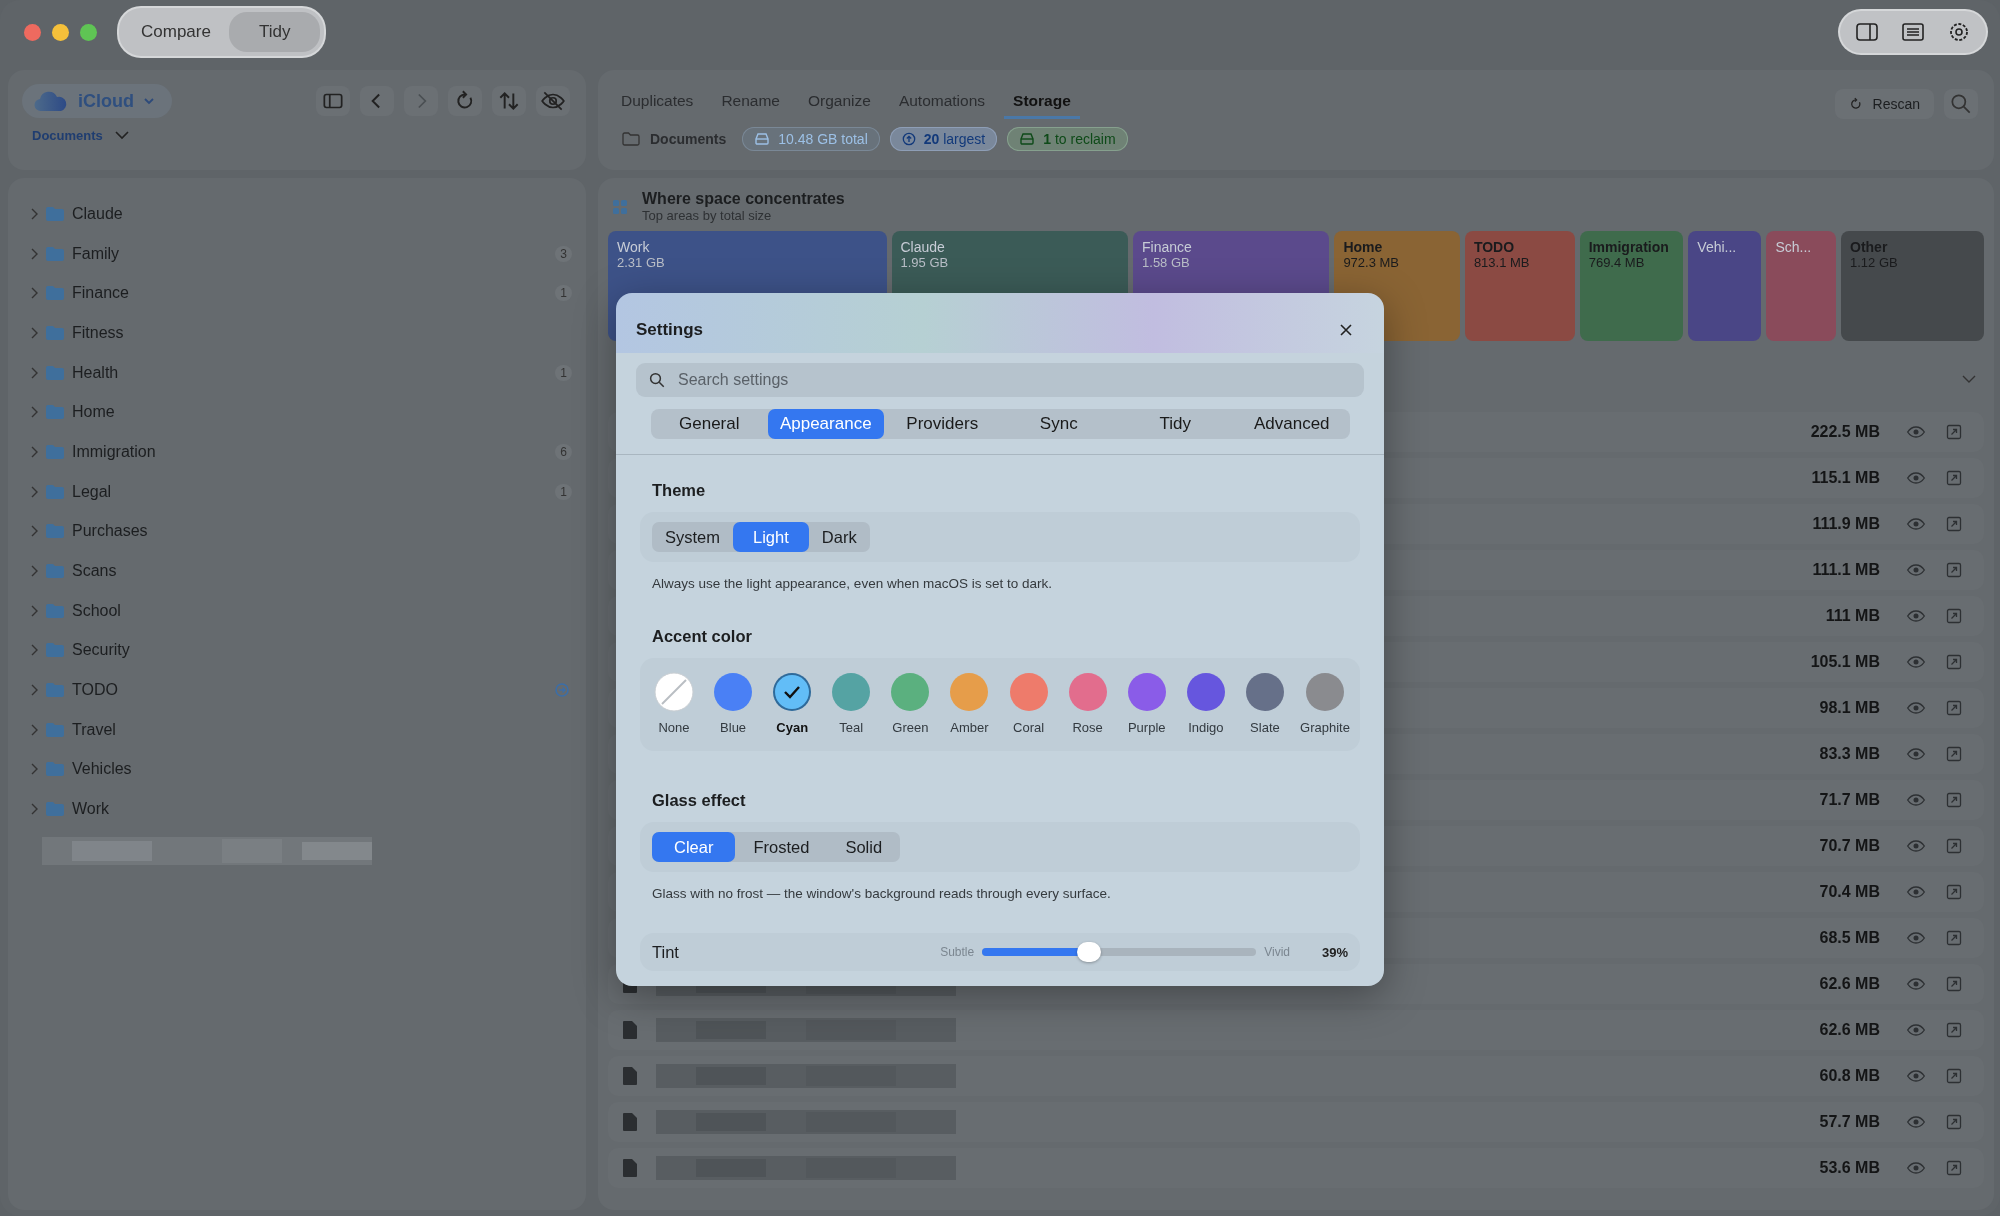 The width and height of the screenshot is (2000, 1216). I want to click on zoom-button, so click(88, 32).